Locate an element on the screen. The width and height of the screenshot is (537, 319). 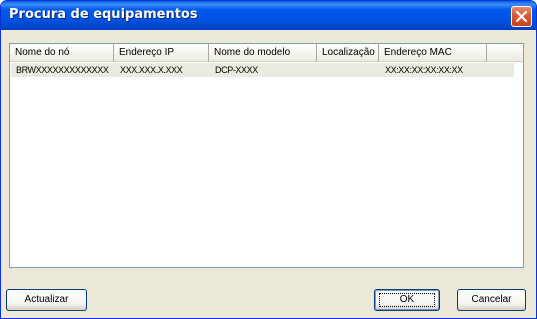
refresh-button: Actualizar is located at coordinates (46, 300).